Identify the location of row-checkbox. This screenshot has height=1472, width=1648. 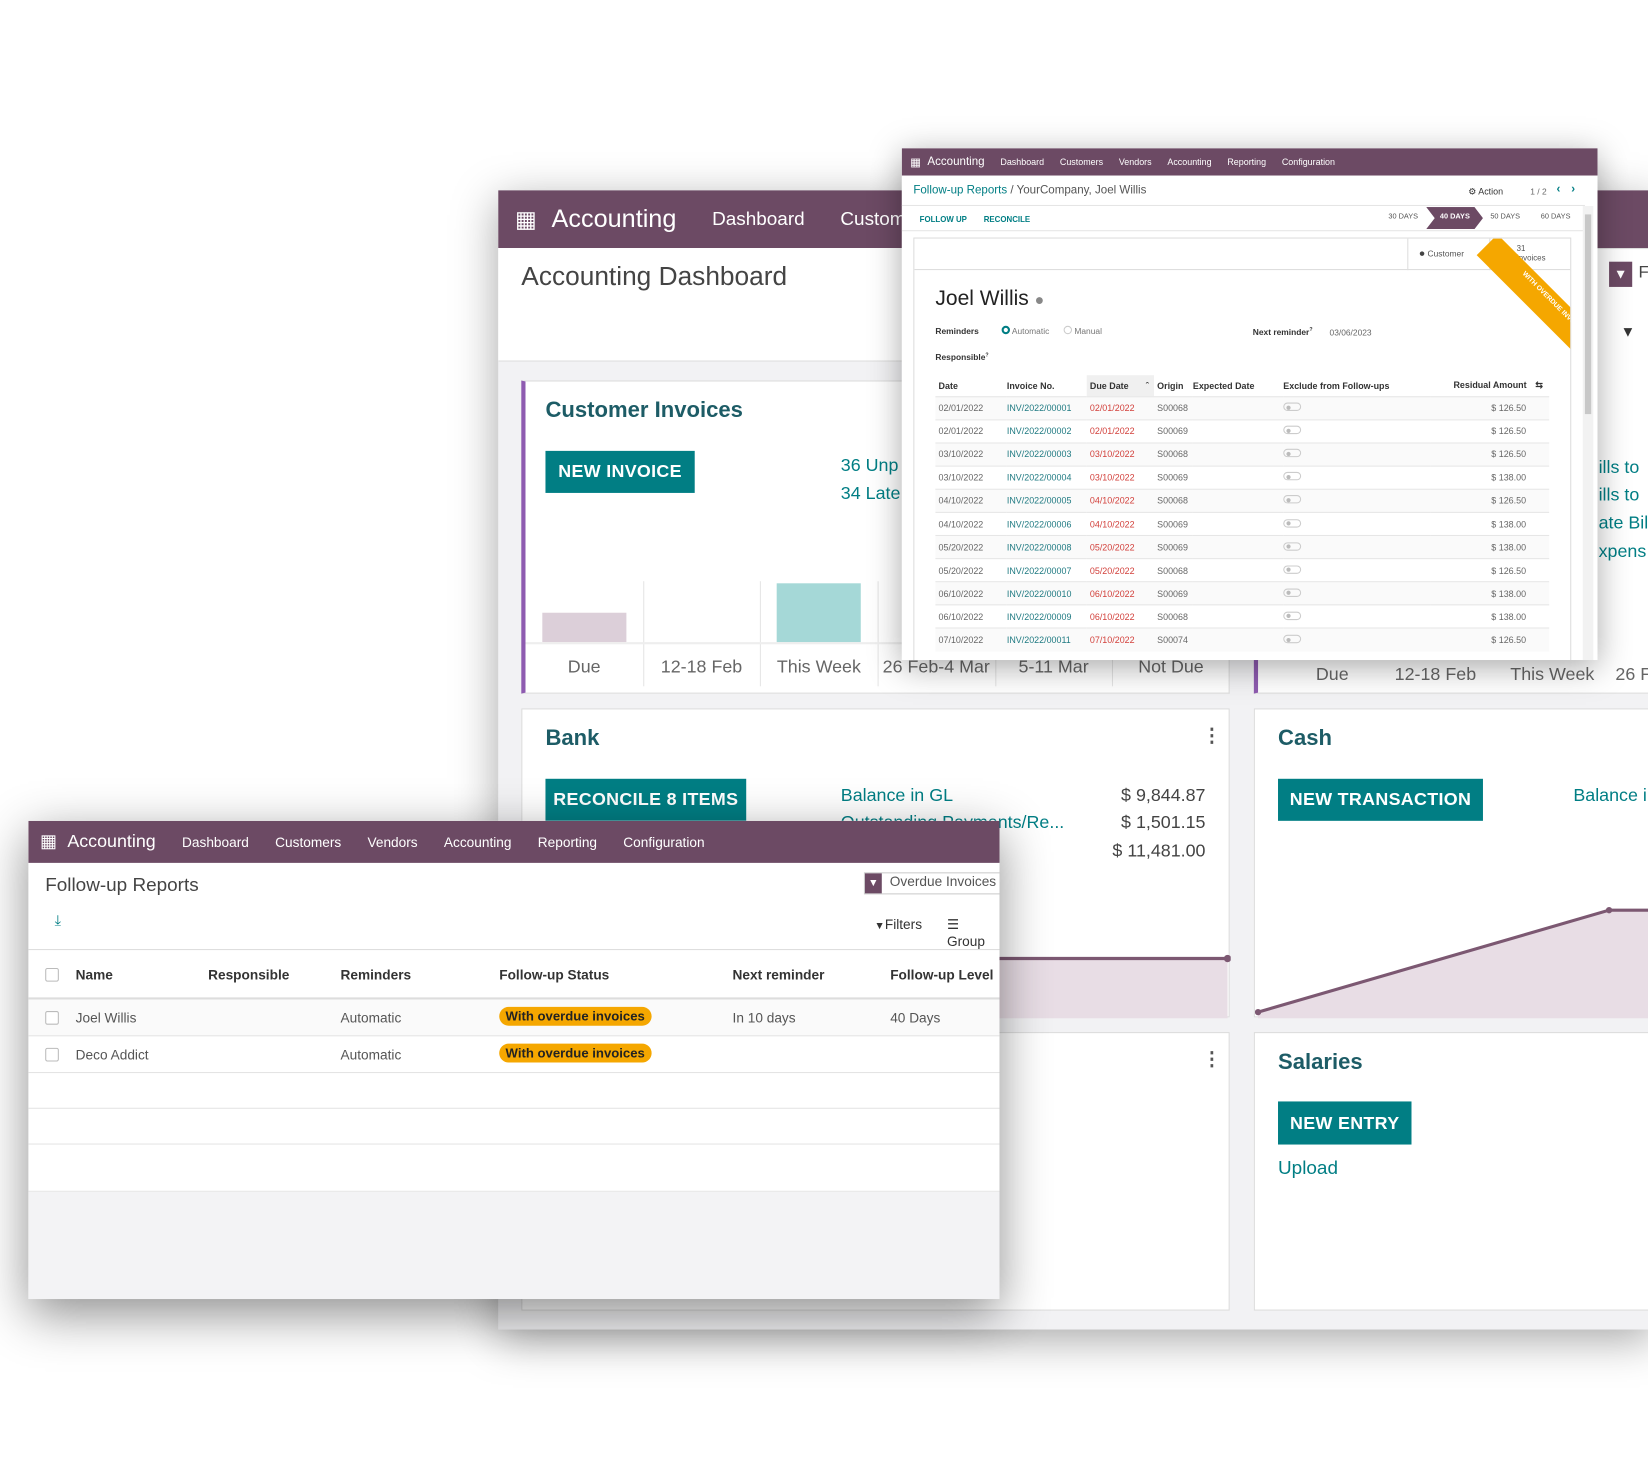
(52, 1054).